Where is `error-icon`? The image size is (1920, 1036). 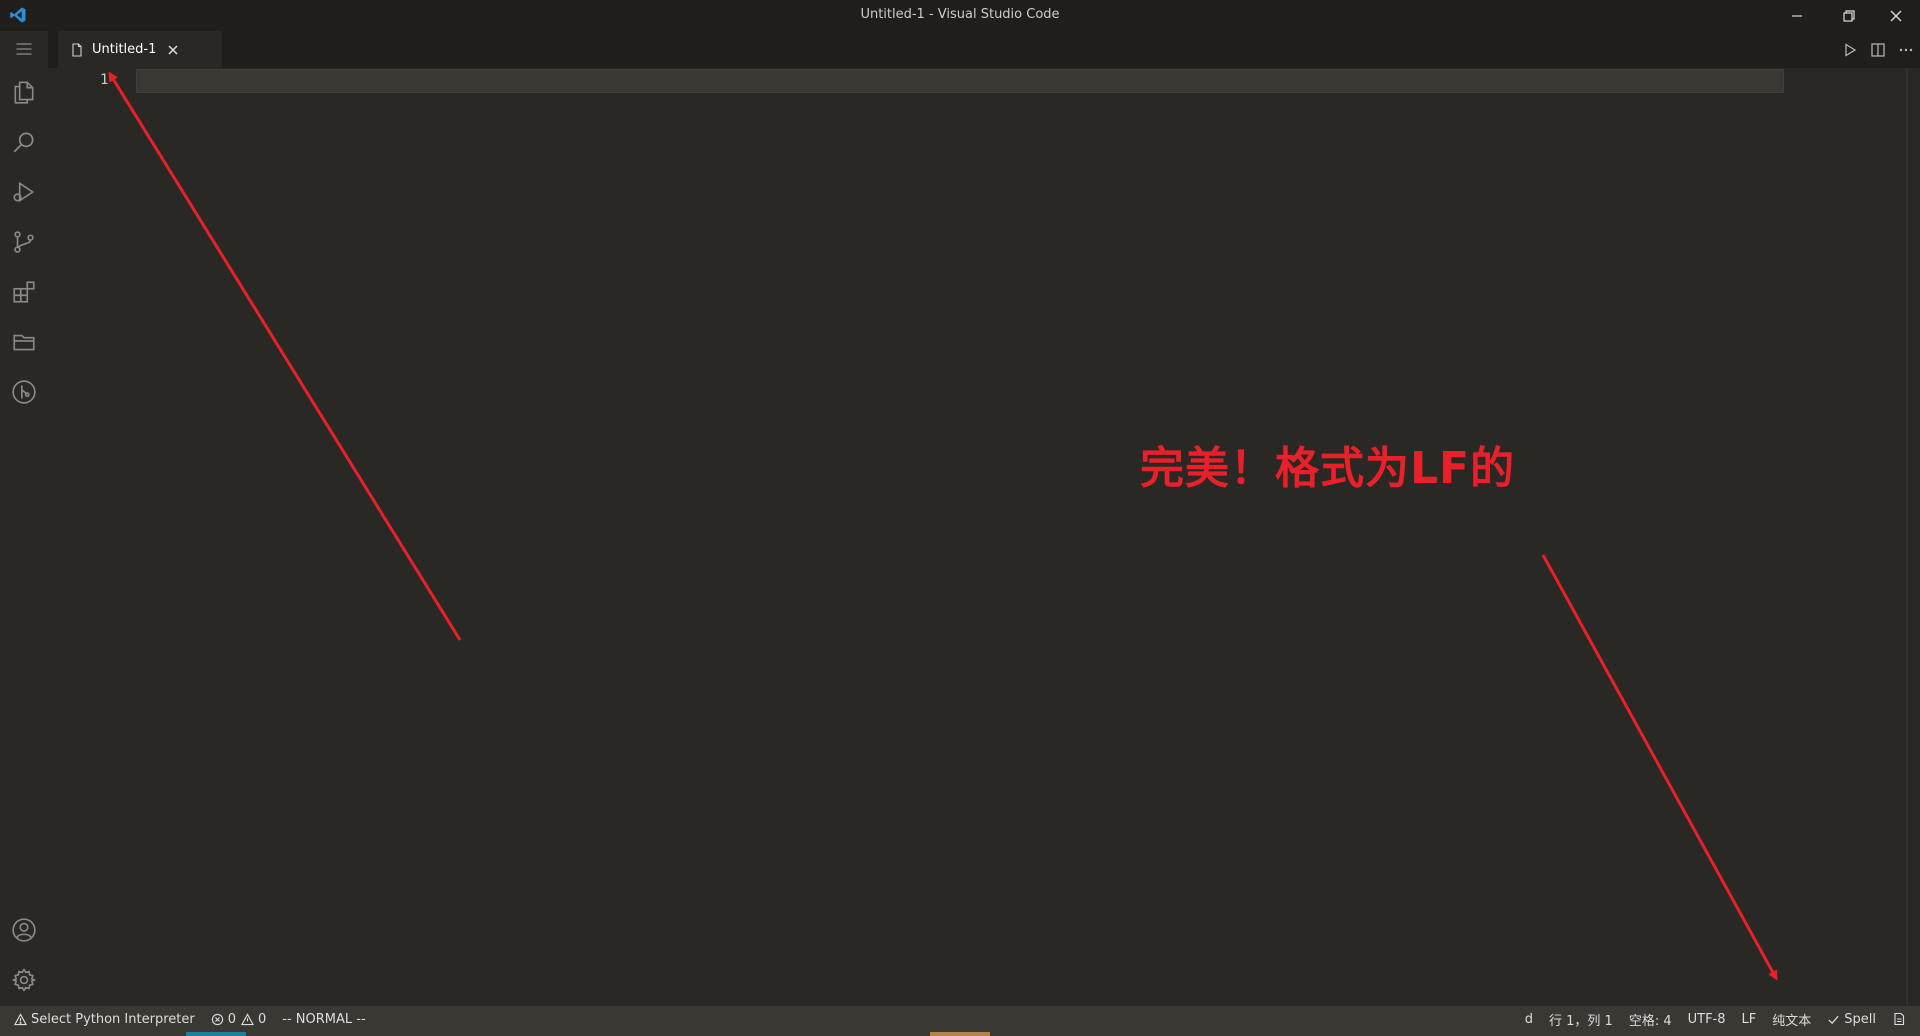 error-icon is located at coordinates (217, 1019).